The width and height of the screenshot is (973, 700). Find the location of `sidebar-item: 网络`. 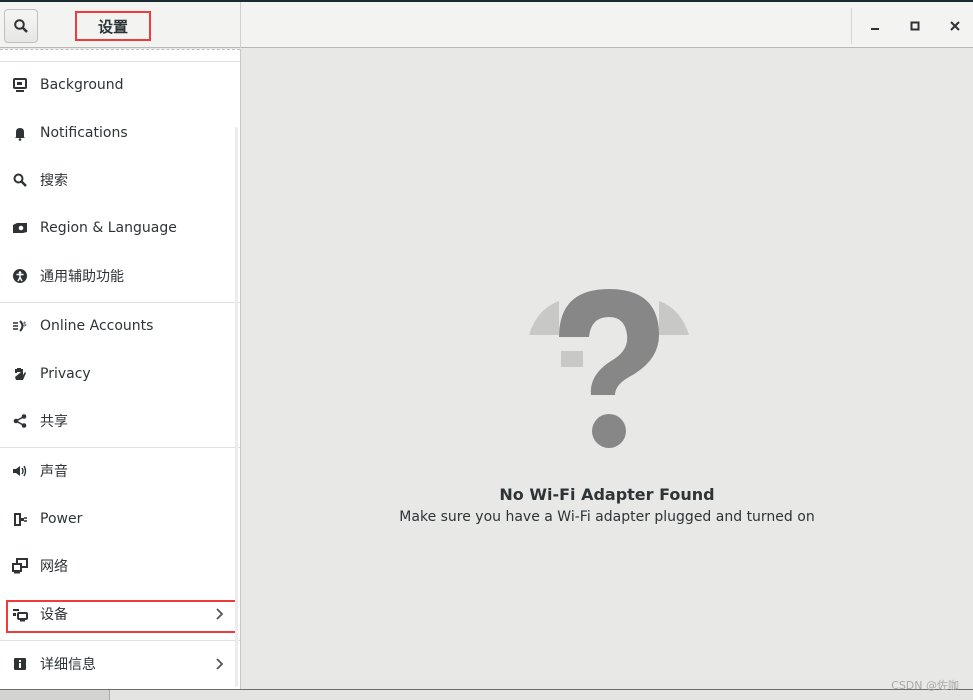

sidebar-item: 网络 is located at coordinates (120, 566).